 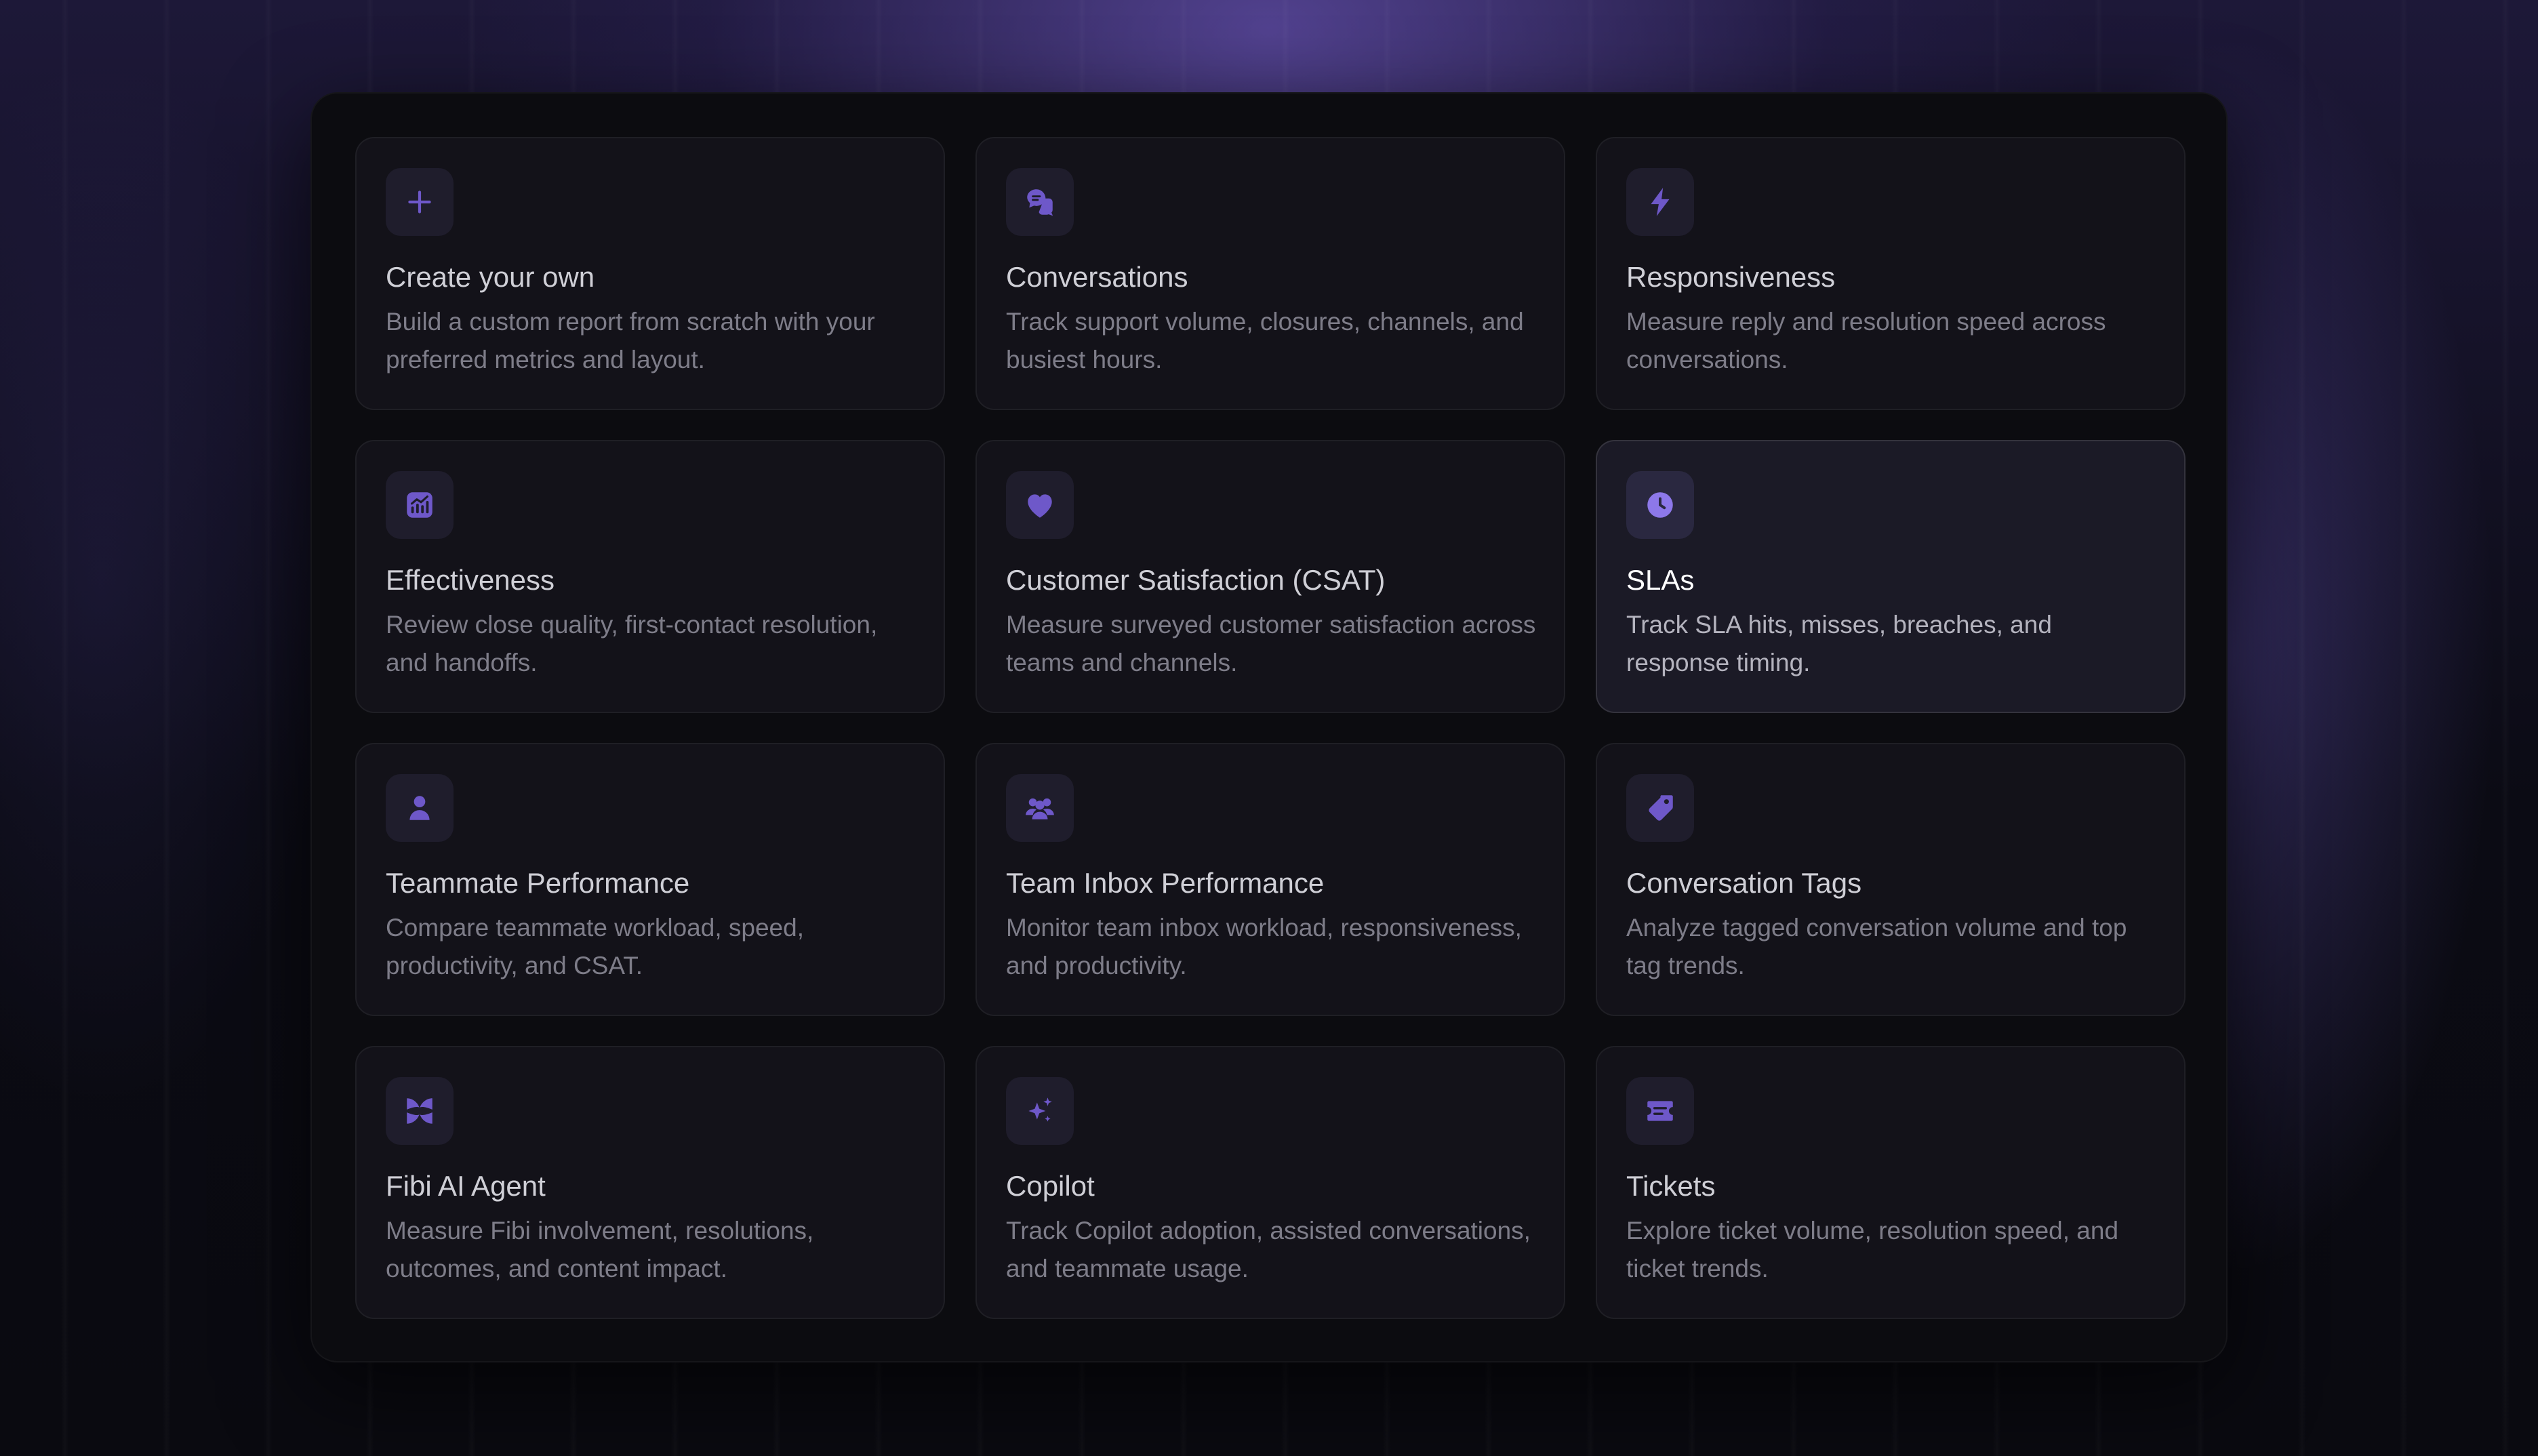 What do you see at coordinates (470, 580) in the screenshot?
I see `card-title: Effectiveness` at bounding box center [470, 580].